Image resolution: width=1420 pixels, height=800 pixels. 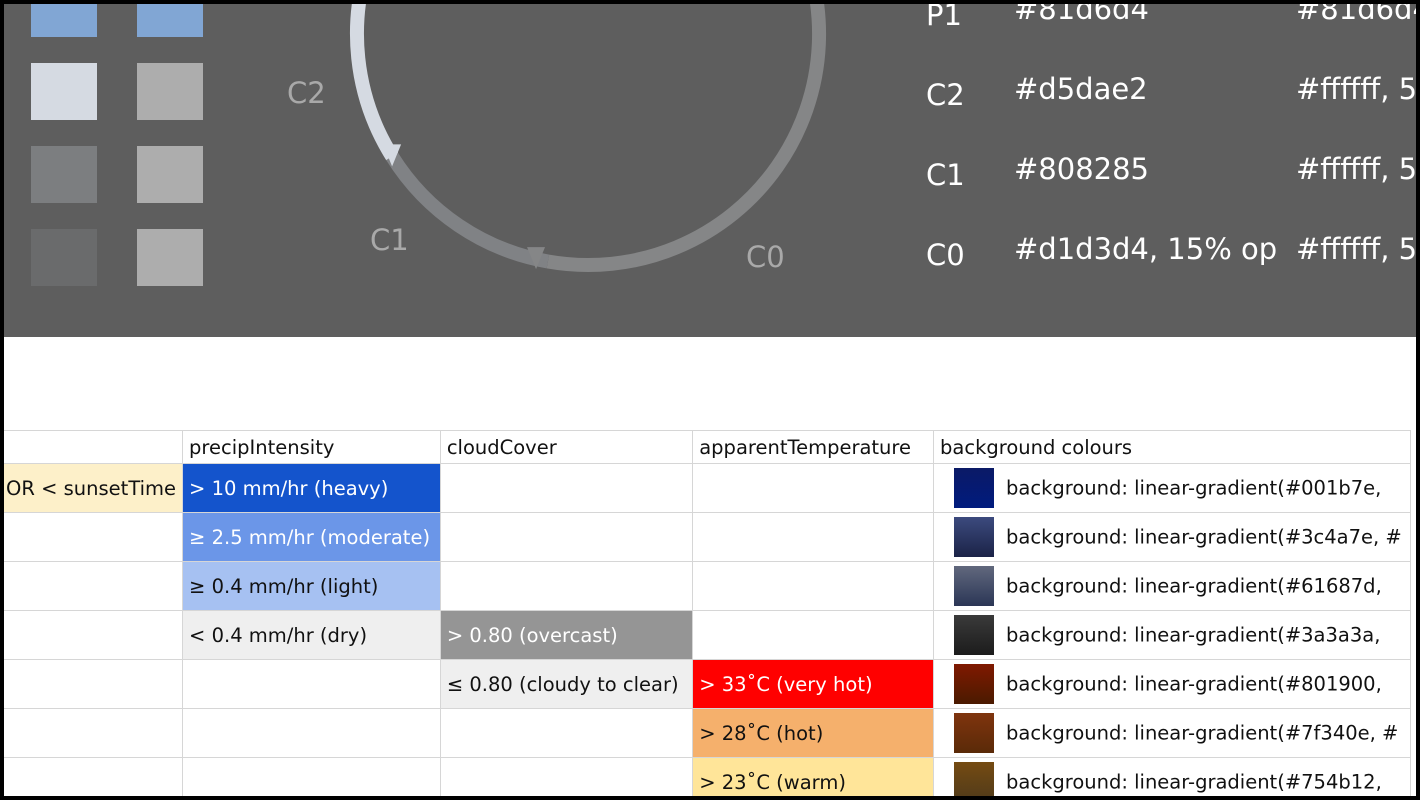 What do you see at coordinates (311, 537) in the screenshot?
I see `precip-intensity-cell: ≥ 2.5 mm/hr (moderate)` at bounding box center [311, 537].